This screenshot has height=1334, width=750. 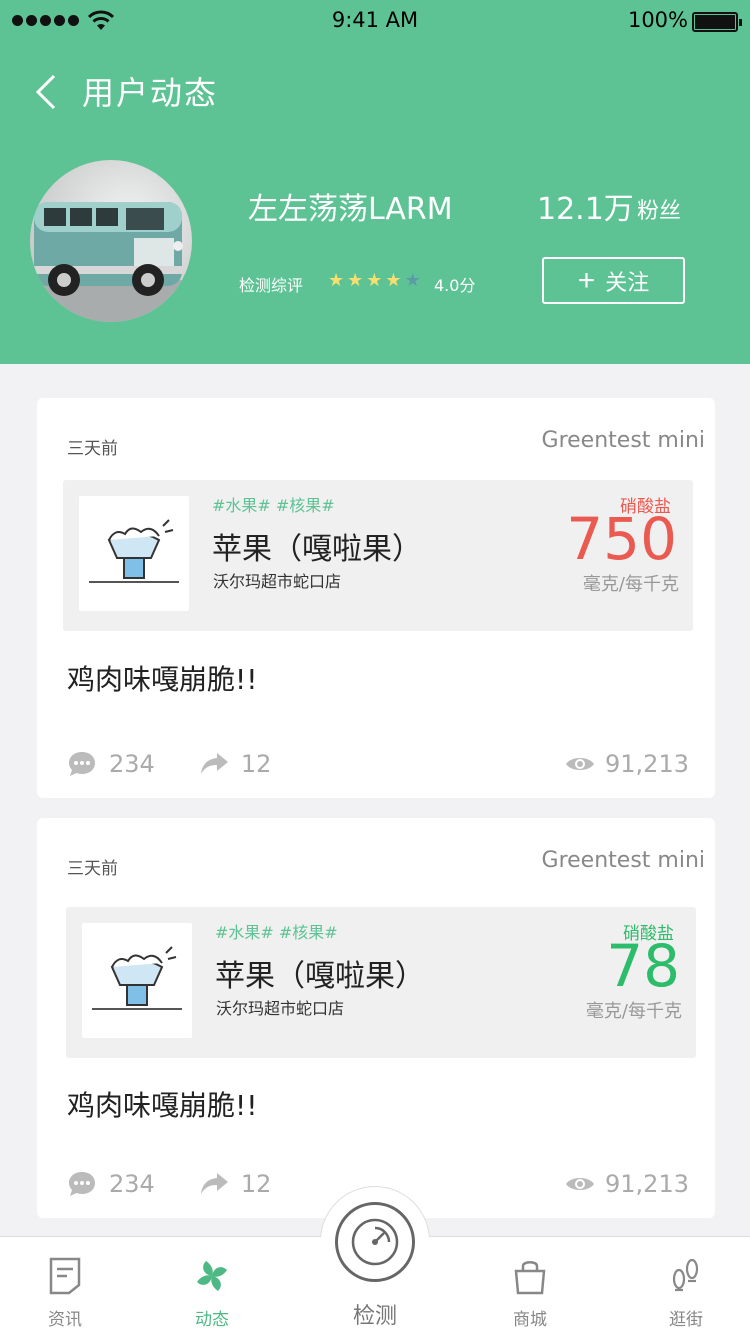 What do you see at coordinates (212, 1276) in the screenshot?
I see `pinwheel-icon` at bounding box center [212, 1276].